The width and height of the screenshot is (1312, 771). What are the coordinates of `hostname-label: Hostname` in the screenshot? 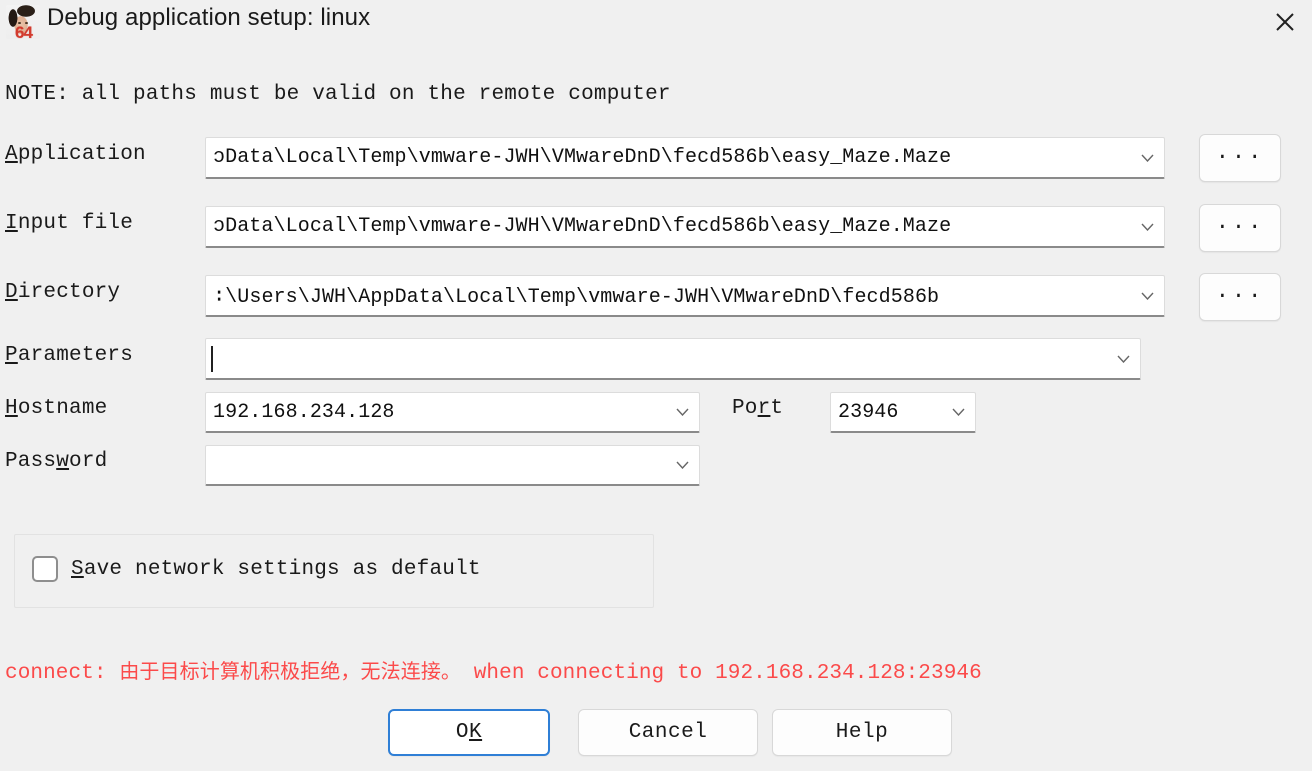 It's located at (56, 408).